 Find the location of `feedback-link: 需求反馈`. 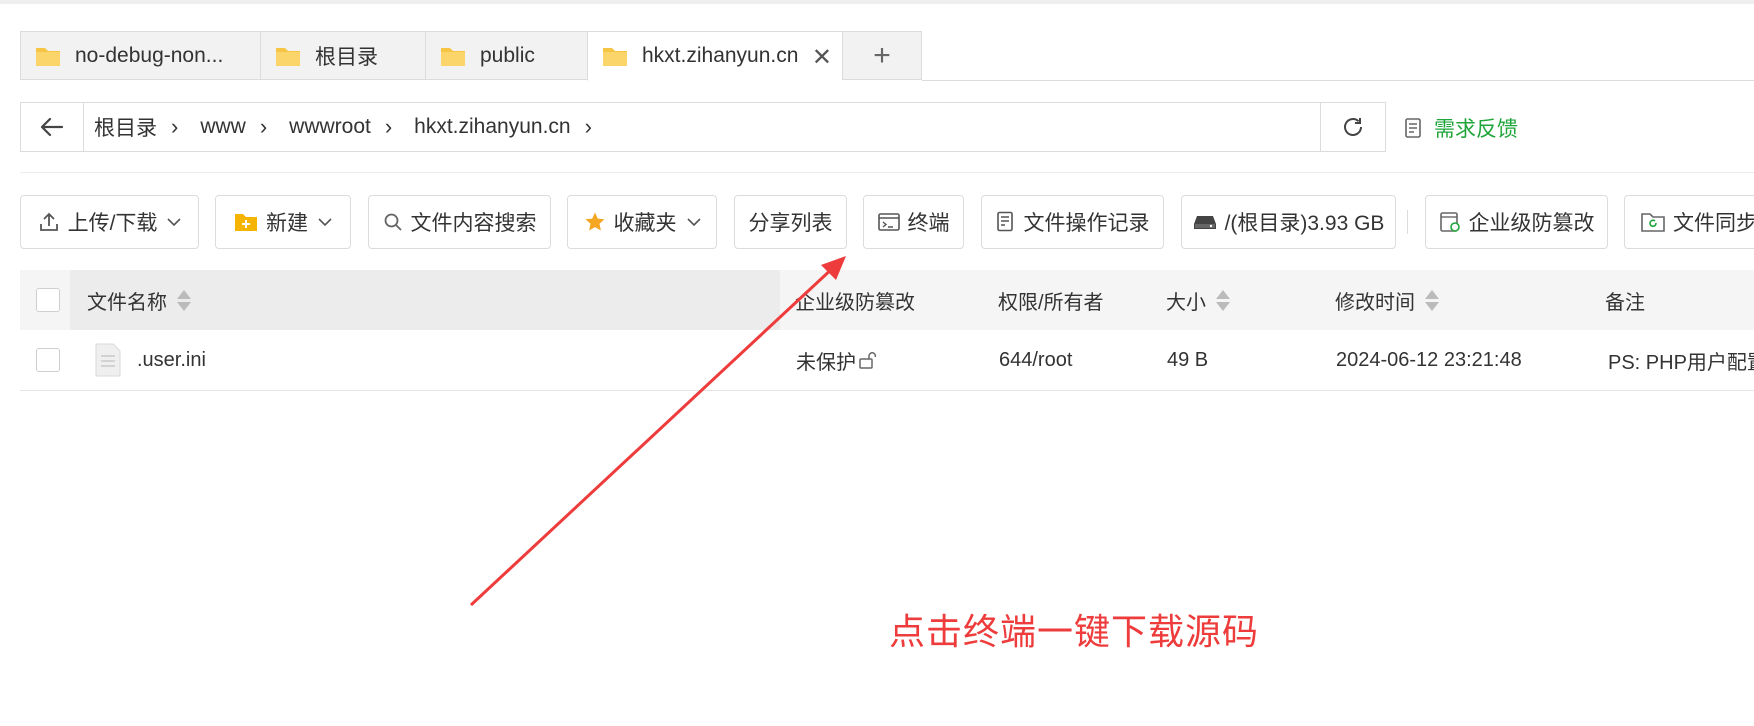

feedback-link: 需求反馈 is located at coordinates (1461, 128).